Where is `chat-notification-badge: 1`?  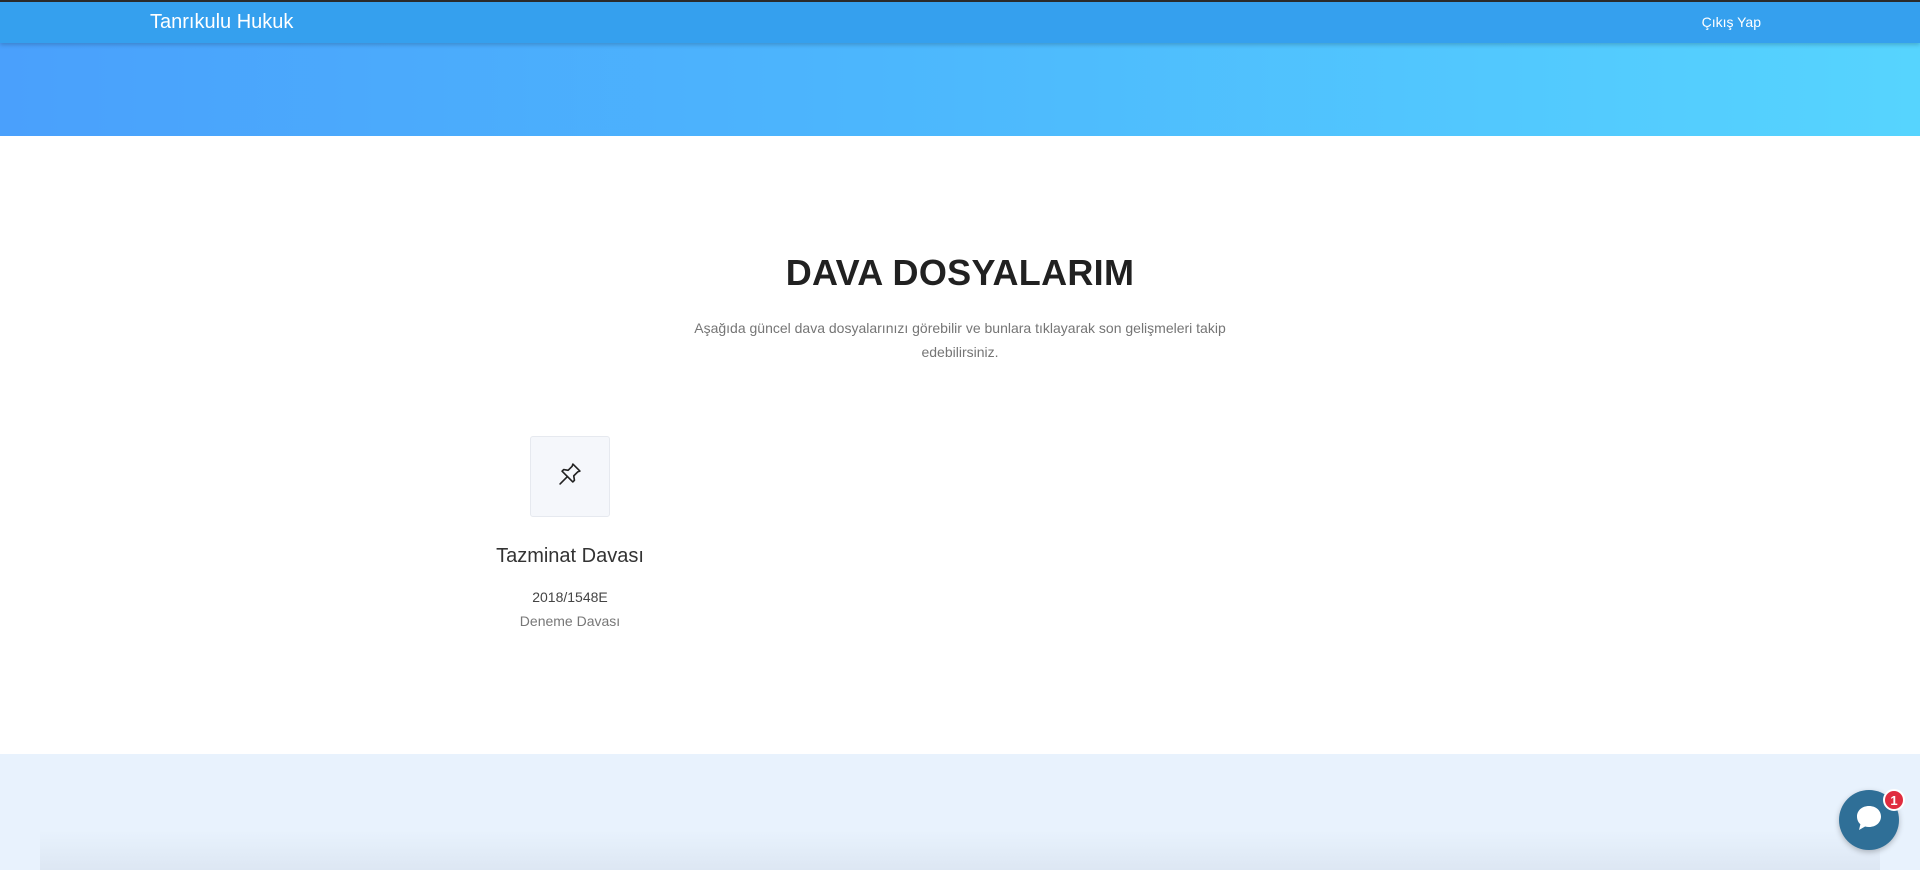
chat-notification-badge: 1 is located at coordinates (1894, 800).